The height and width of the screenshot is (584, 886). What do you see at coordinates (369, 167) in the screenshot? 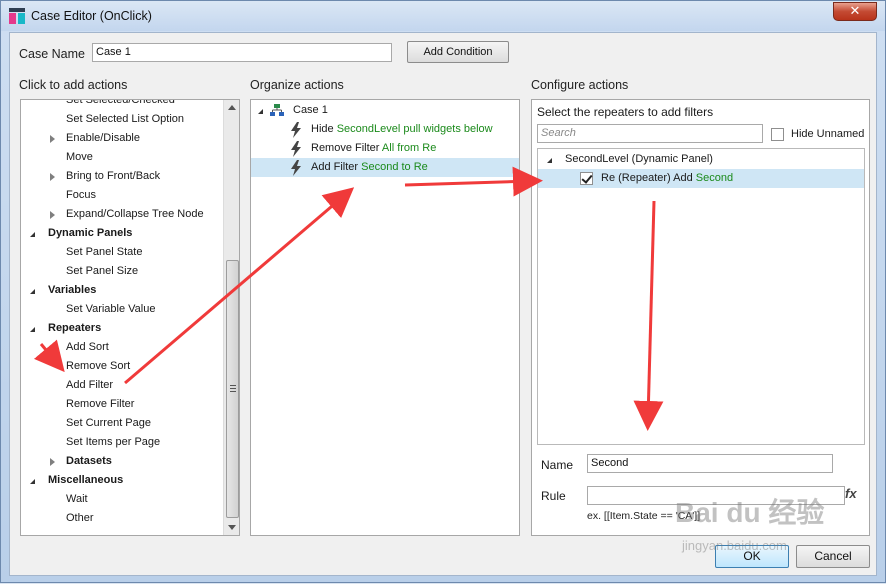
I see `action-text: Add Filter Second to Re` at bounding box center [369, 167].